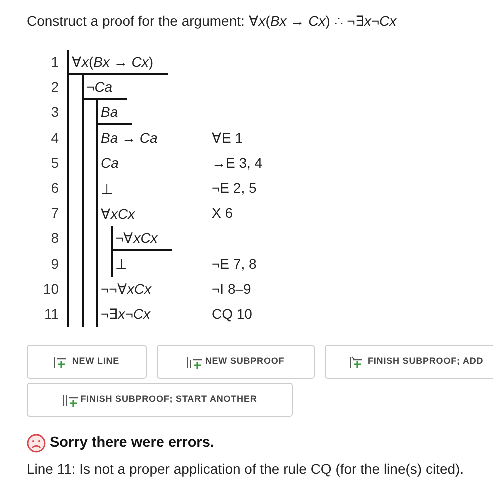 The width and height of the screenshot is (493, 491). I want to click on justification-text: ∀E 1, so click(228, 138).